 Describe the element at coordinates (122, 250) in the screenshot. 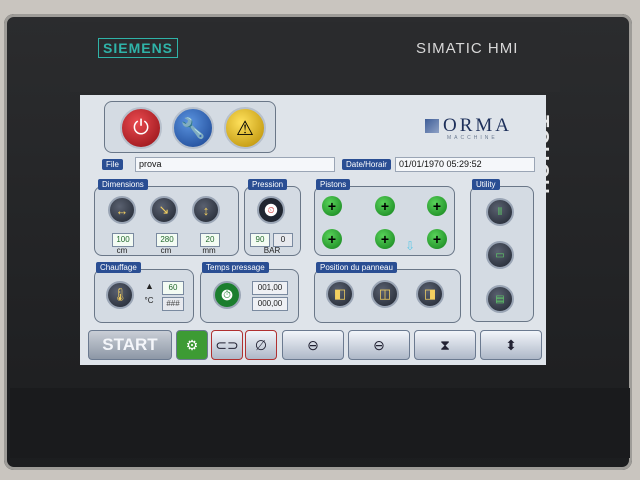

I see `width-unit: cm` at that location.